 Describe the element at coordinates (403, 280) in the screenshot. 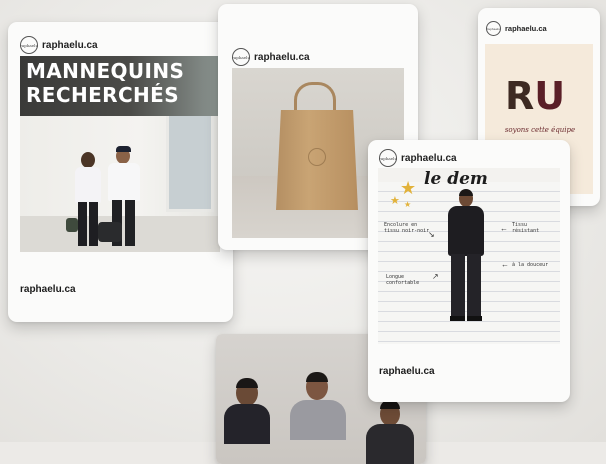

I see `annotation-left-2: Longue confortable` at that location.